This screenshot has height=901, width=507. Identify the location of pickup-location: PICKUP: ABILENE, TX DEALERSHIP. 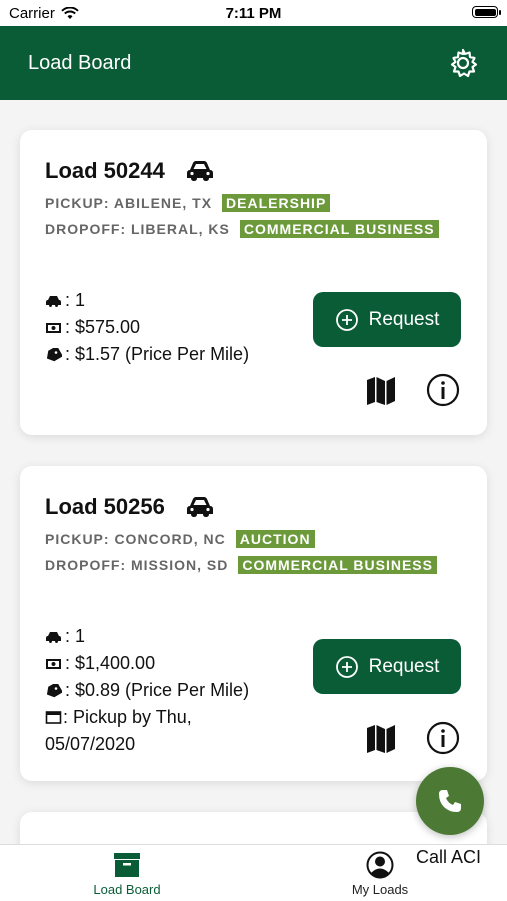
(188, 203).